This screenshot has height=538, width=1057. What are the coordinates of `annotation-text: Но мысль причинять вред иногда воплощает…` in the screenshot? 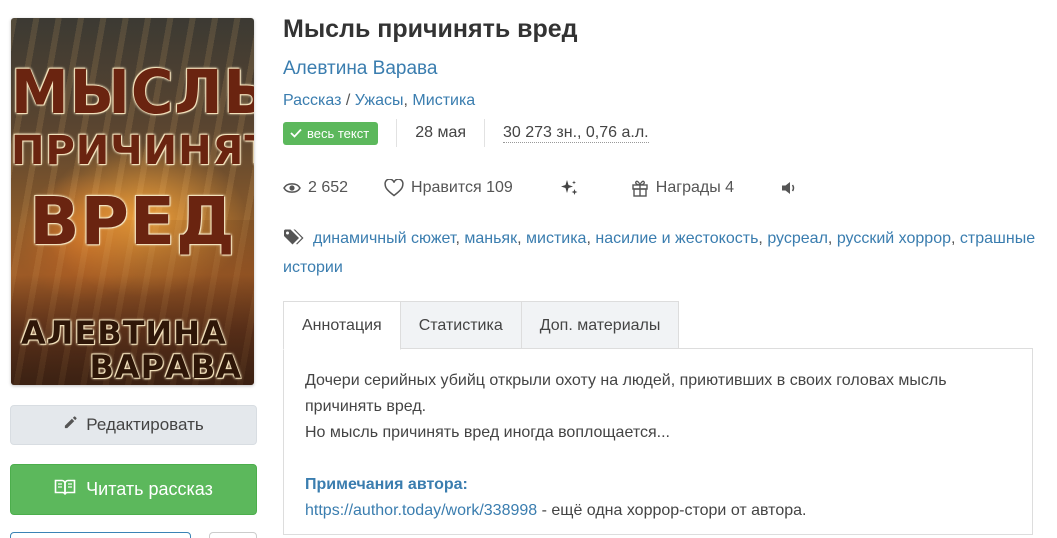 It's located at (487, 432).